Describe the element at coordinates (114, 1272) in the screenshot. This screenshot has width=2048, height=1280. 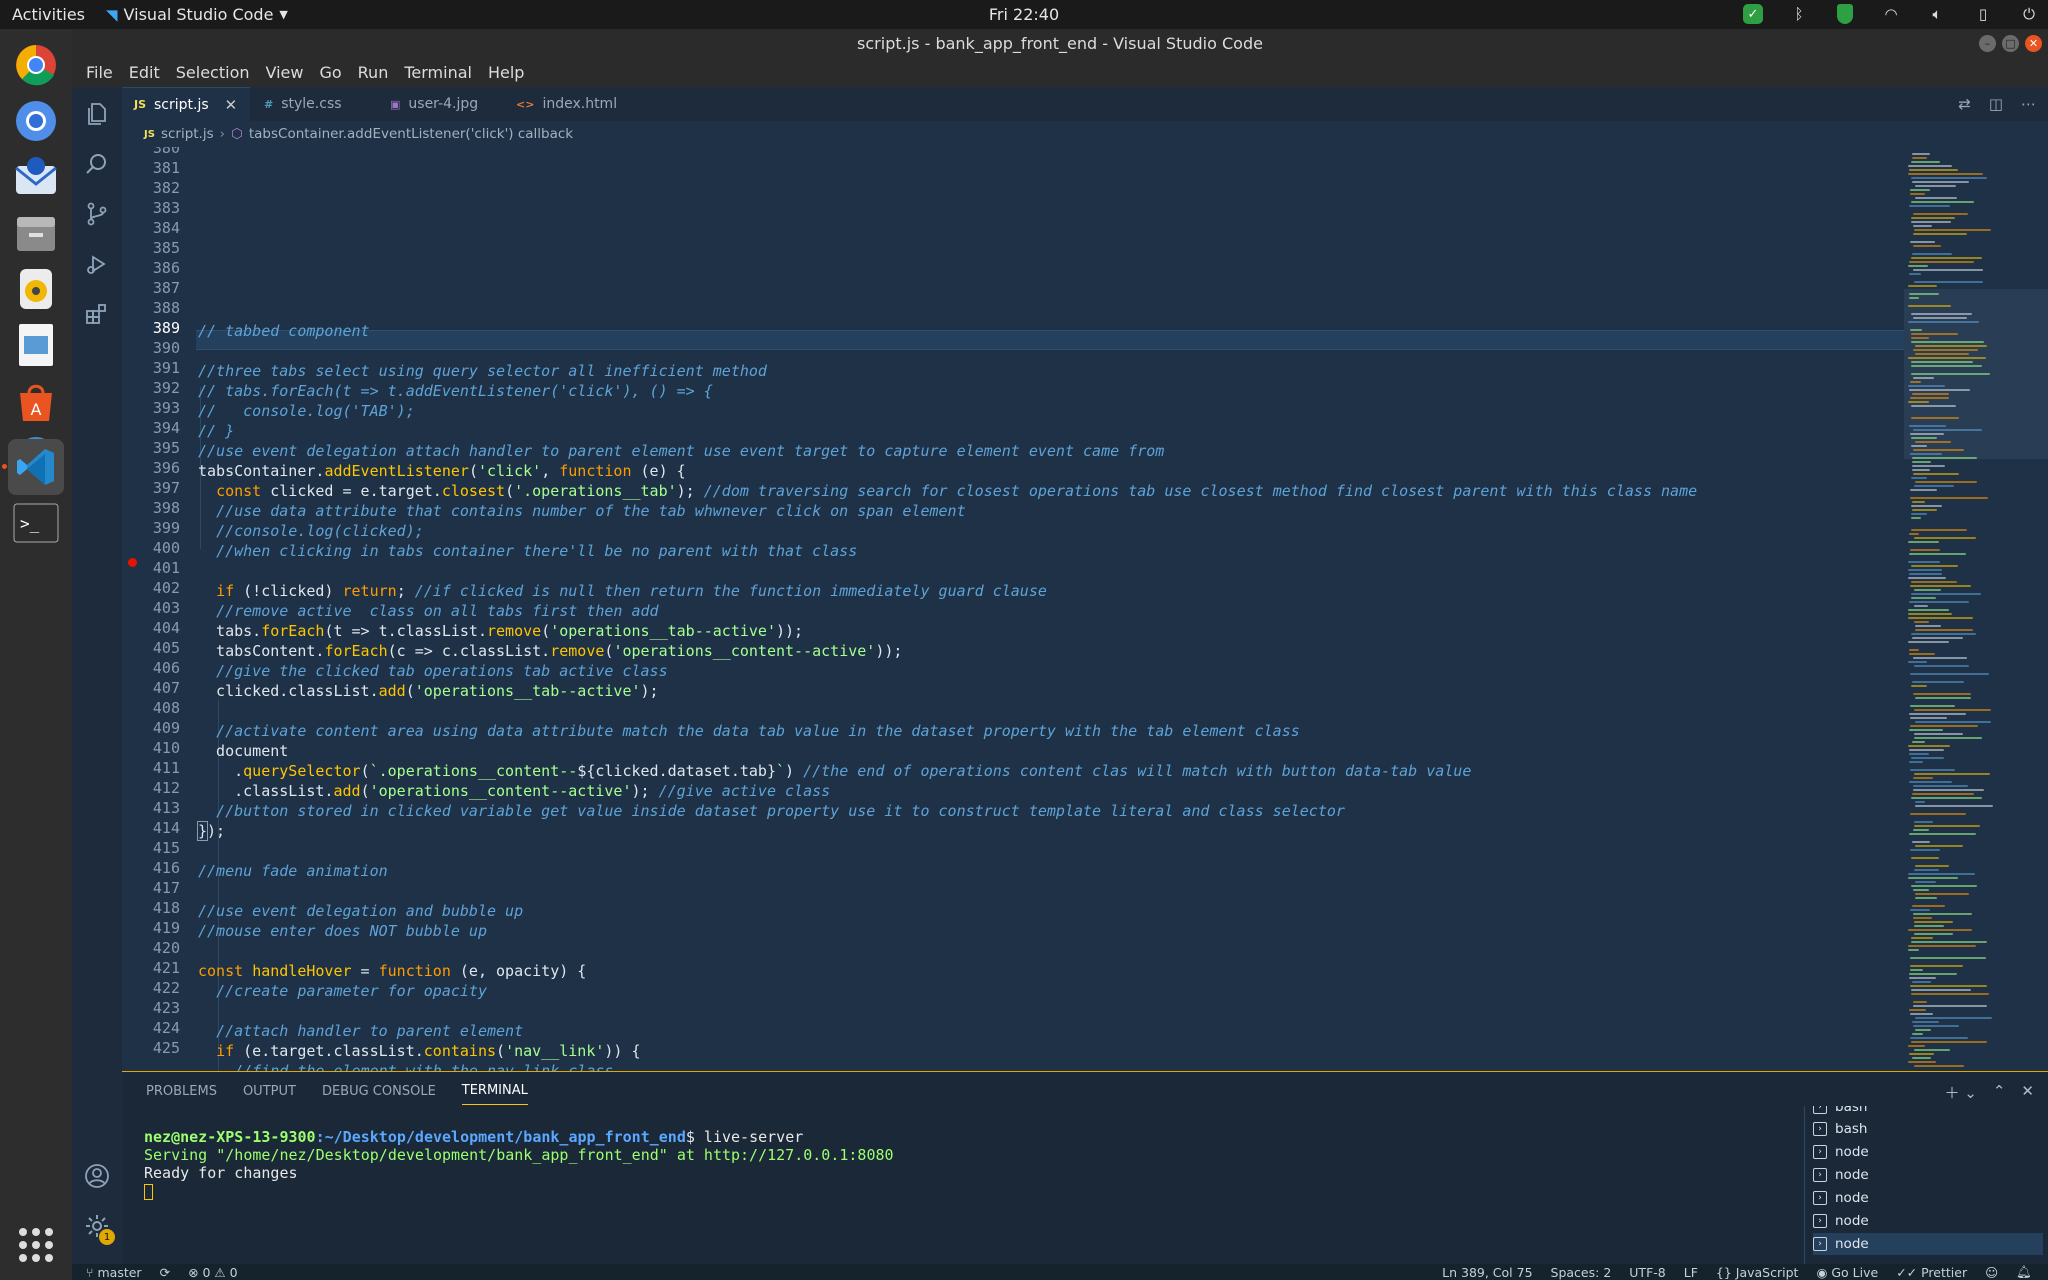
I see `branch-indicator: ⑂ master` at that location.